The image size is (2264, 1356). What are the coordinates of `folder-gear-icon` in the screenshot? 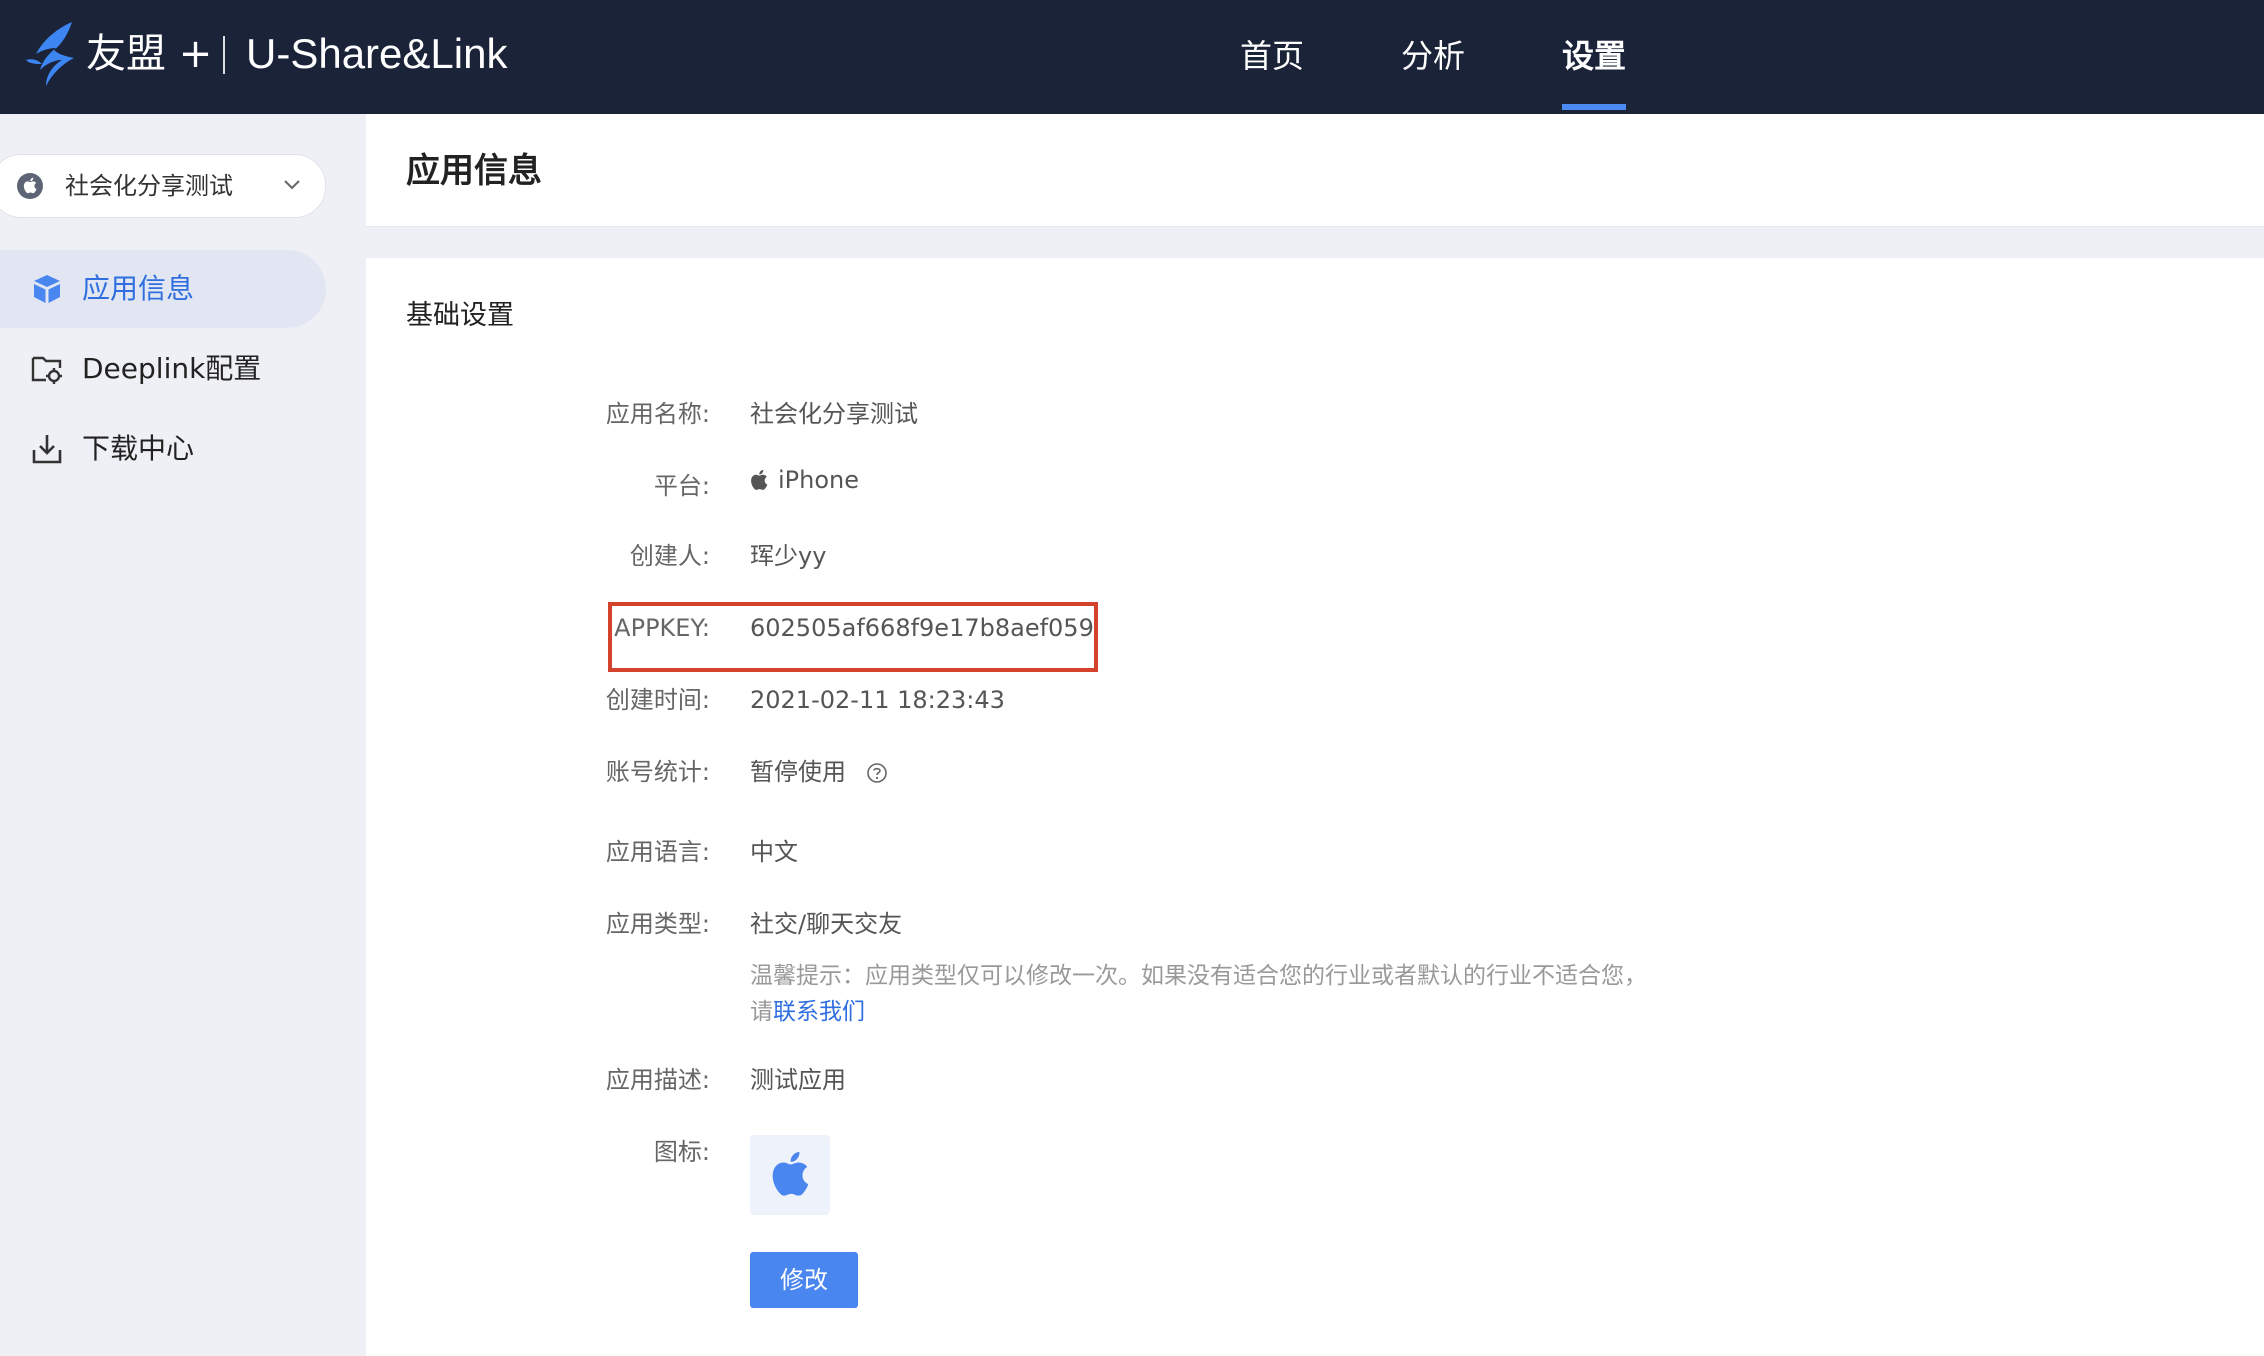 It's located at (46, 370).